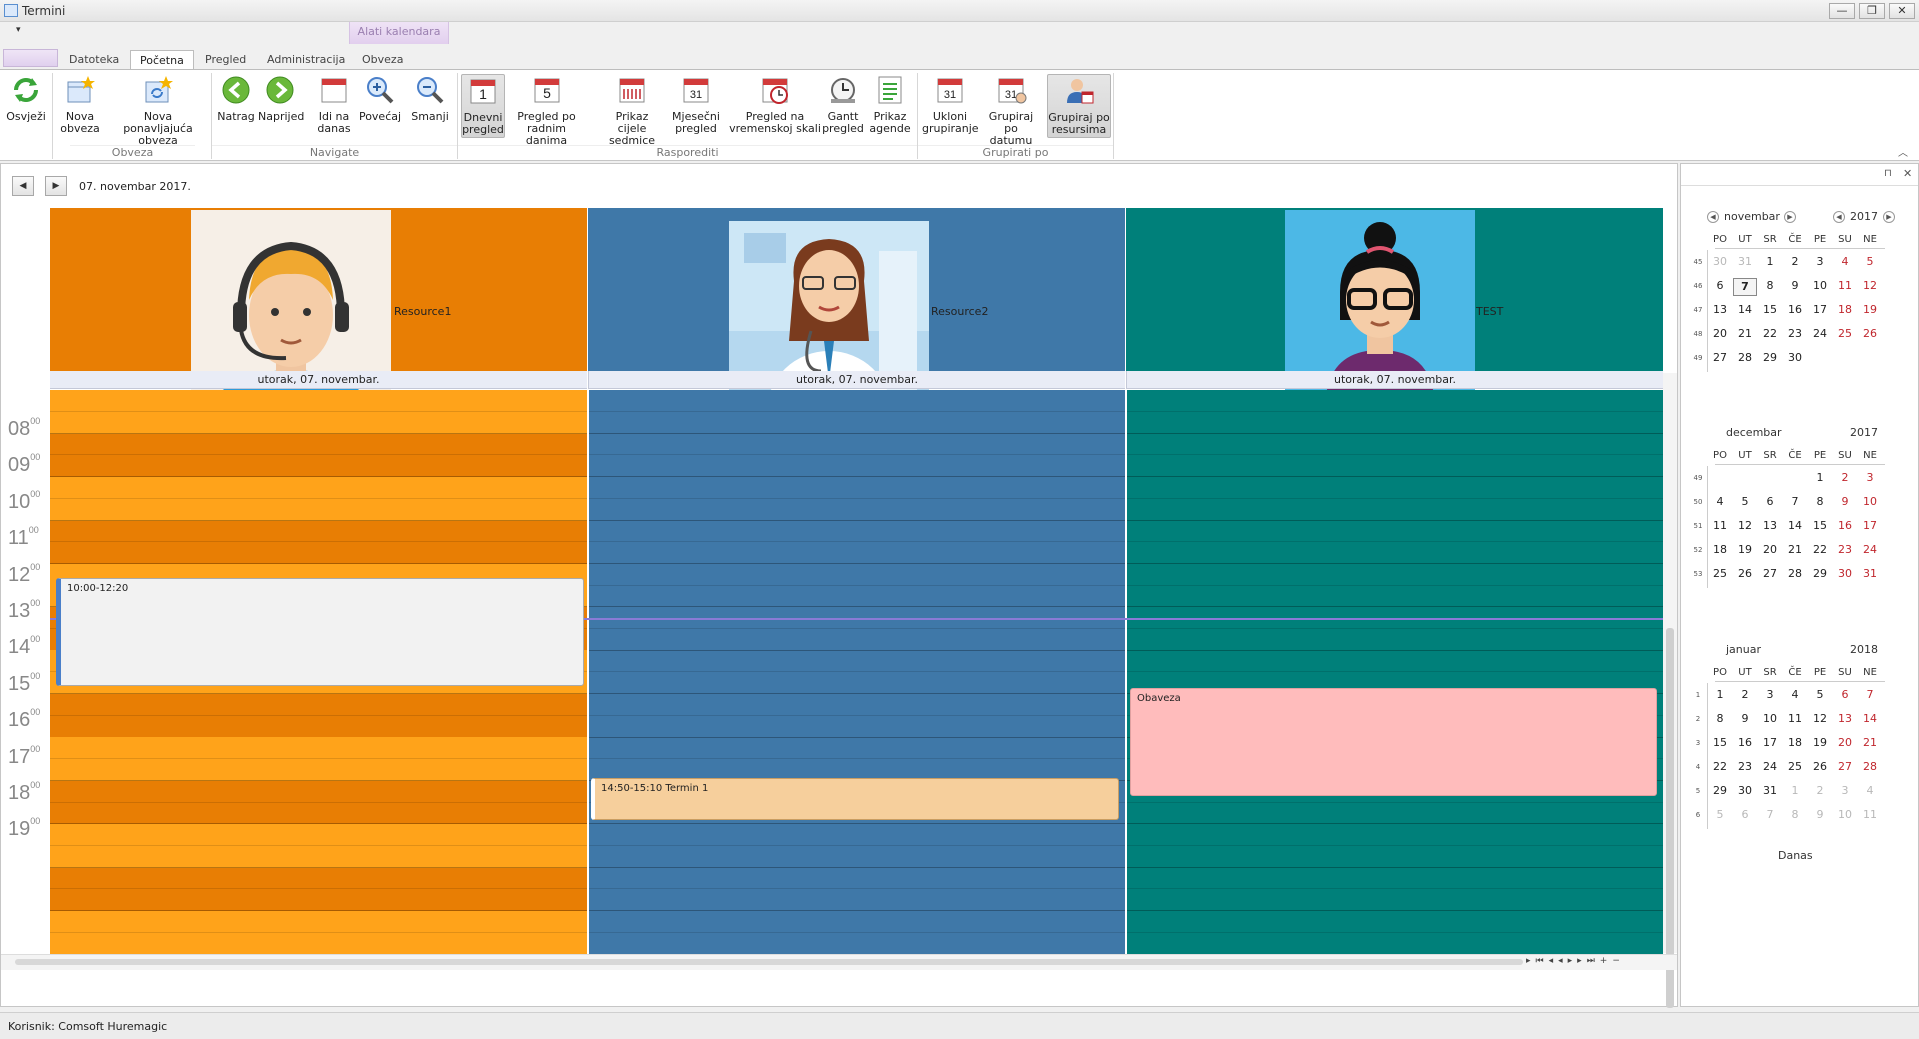 The height and width of the screenshot is (1039, 1919). Describe the element at coordinates (856, 380) in the screenshot. I see `day-header-2: utorak, 07. novembar.` at that location.